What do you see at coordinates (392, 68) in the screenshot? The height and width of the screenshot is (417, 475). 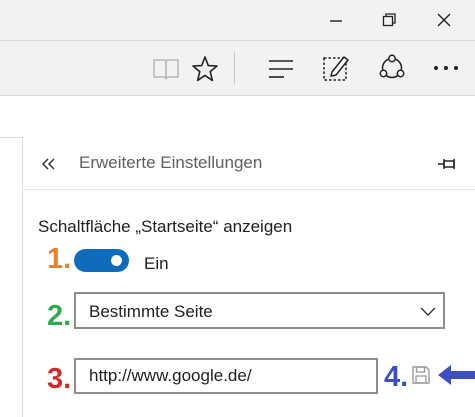 I see `share-icon` at bounding box center [392, 68].